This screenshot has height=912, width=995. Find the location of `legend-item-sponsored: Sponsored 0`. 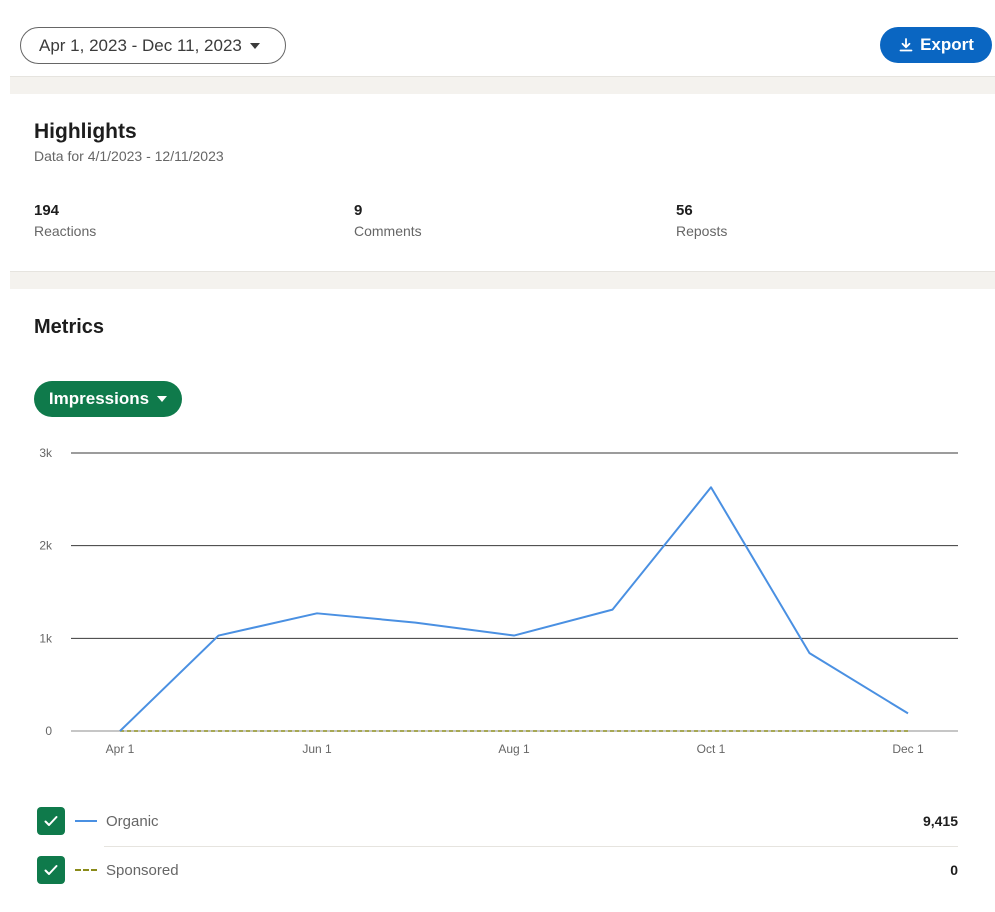

legend-item-sponsored: Sponsored 0 is located at coordinates (497, 870).